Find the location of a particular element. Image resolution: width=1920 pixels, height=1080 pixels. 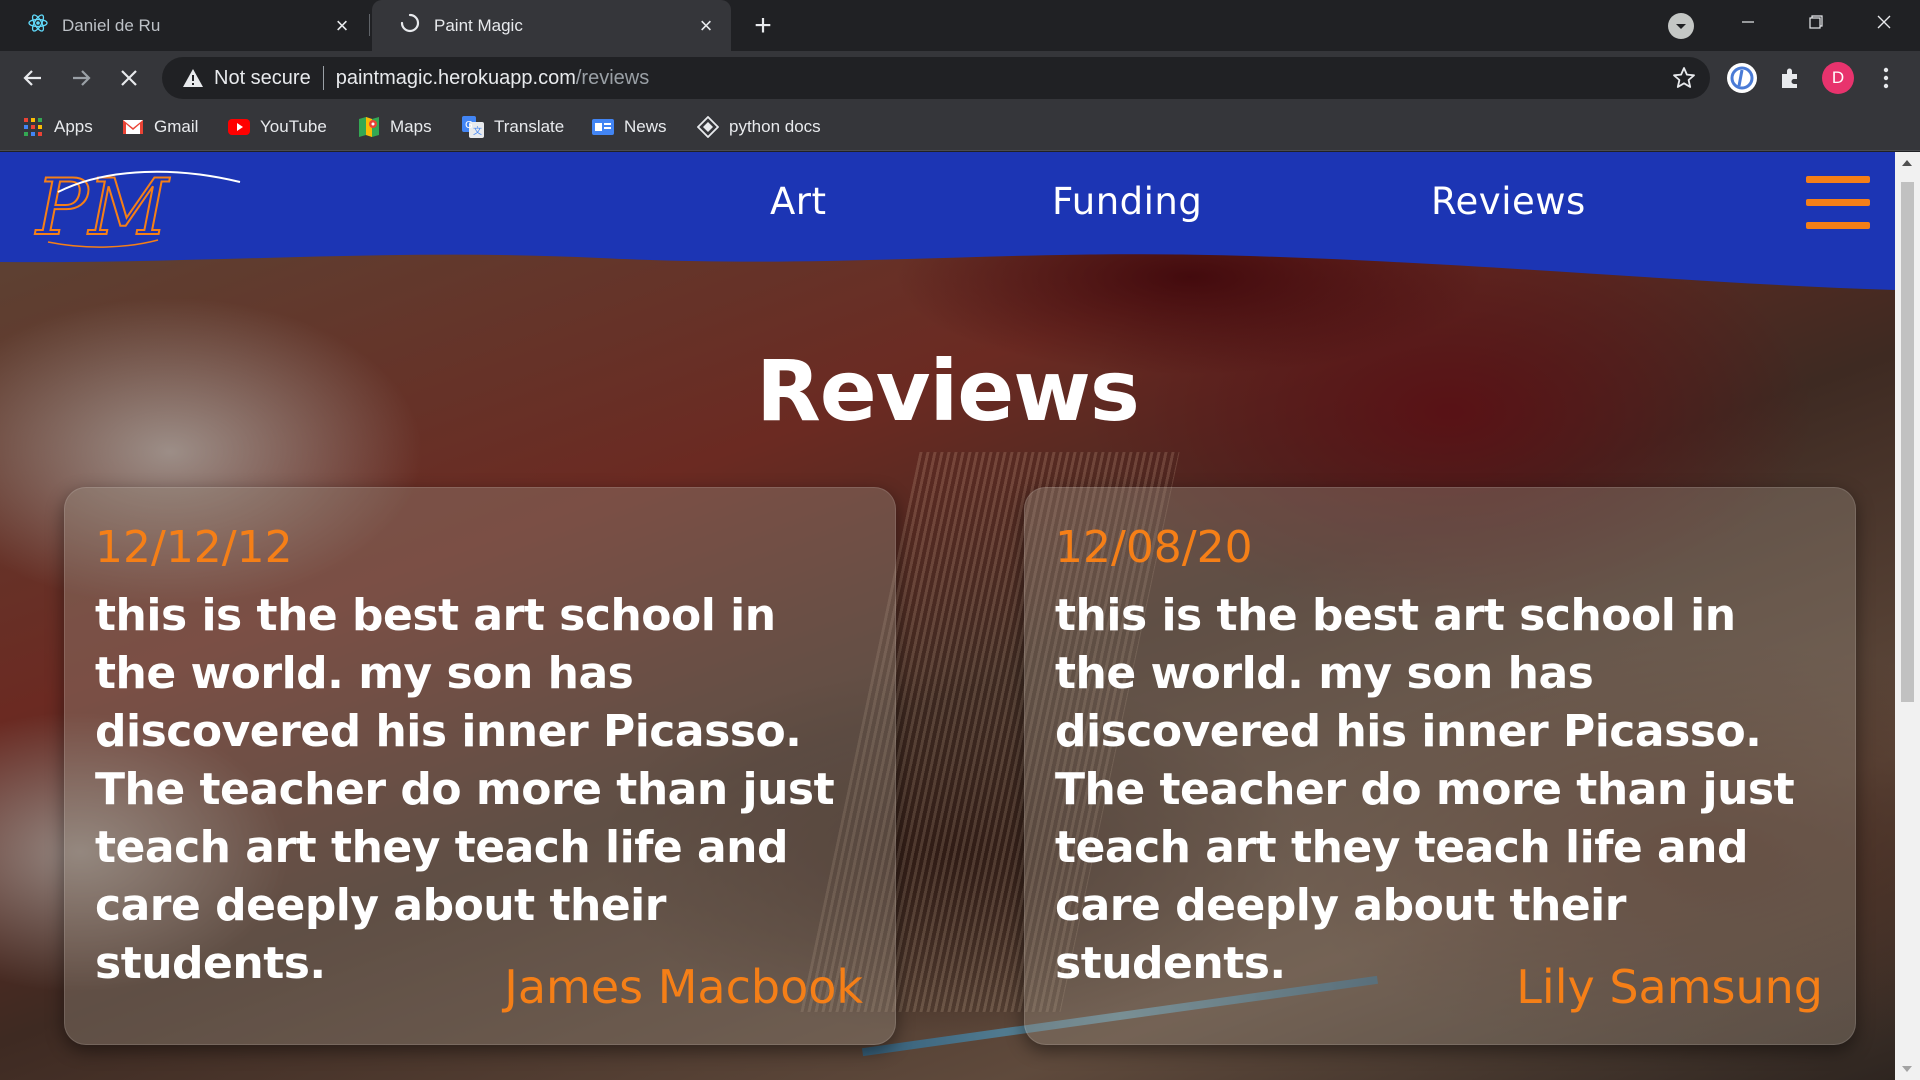

bookmark-gmail: Gmail is located at coordinates (160, 127).